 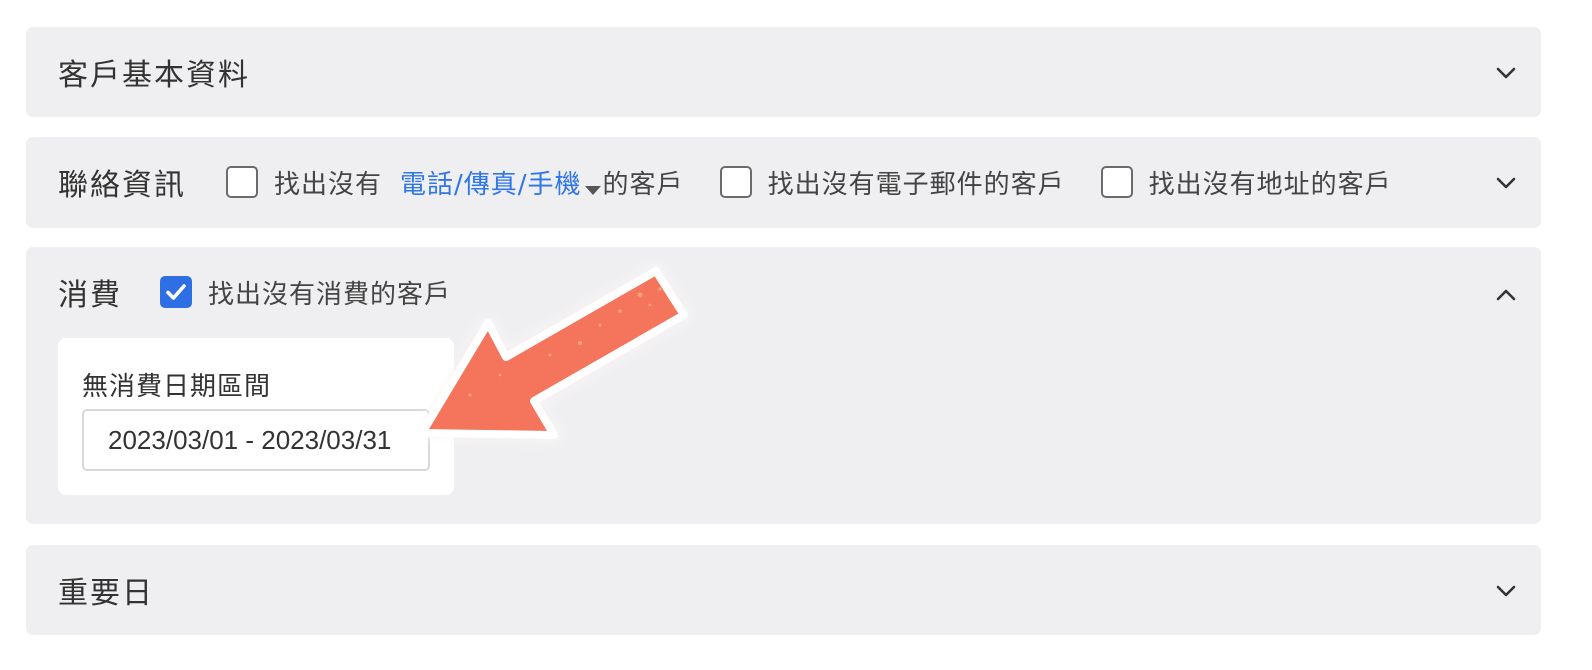 What do you see at coordinates (122, 185) in the screenshot?
I see `section-title: 聯絡資訊` at bounding box center [122, 185].